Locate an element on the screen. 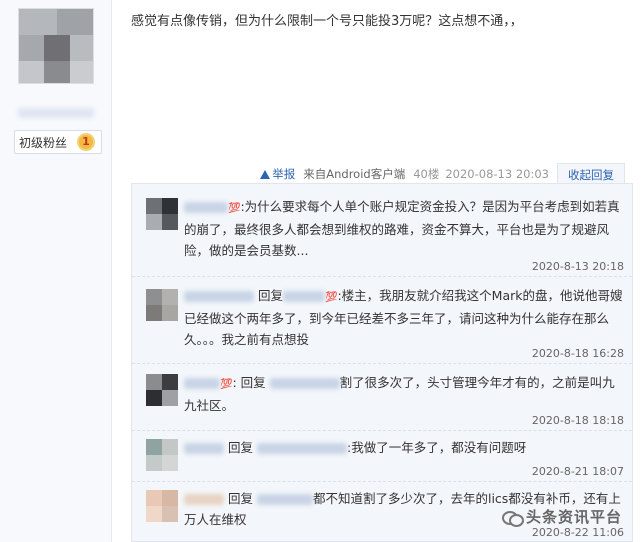 This screenshot has height=542, width=641. reply-timestamp: 2020-8-21 18:07 is located at coordinates (577, 471).